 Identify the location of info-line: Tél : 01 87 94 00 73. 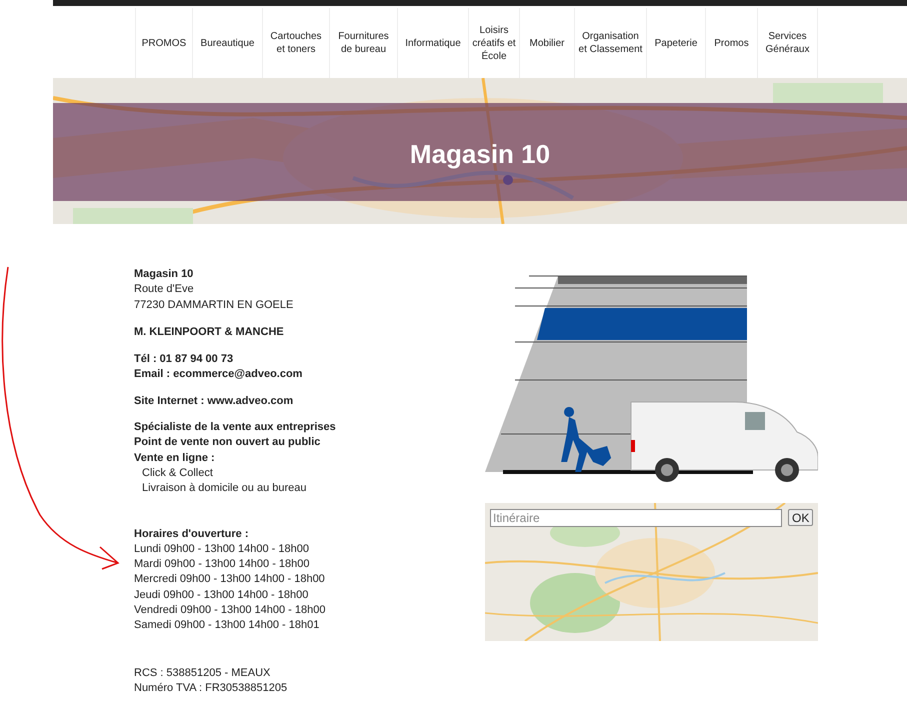
(184, 360).